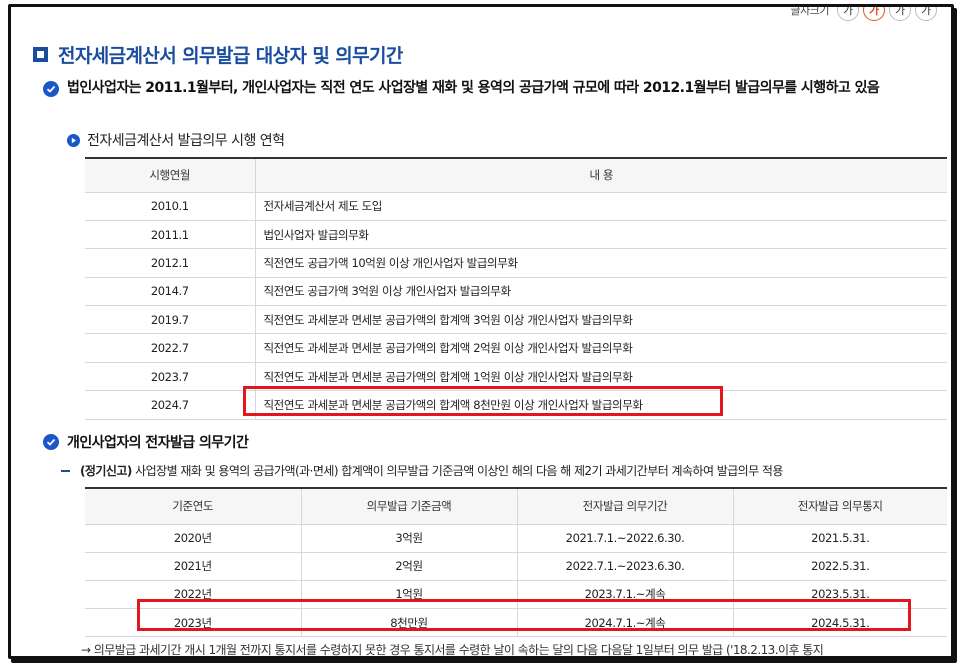 The image size is (966, 667). What do you see at coordinates (193, 595) in the screenshot?
I see `table-cell: 2022년` at bounding box center [193, 595].